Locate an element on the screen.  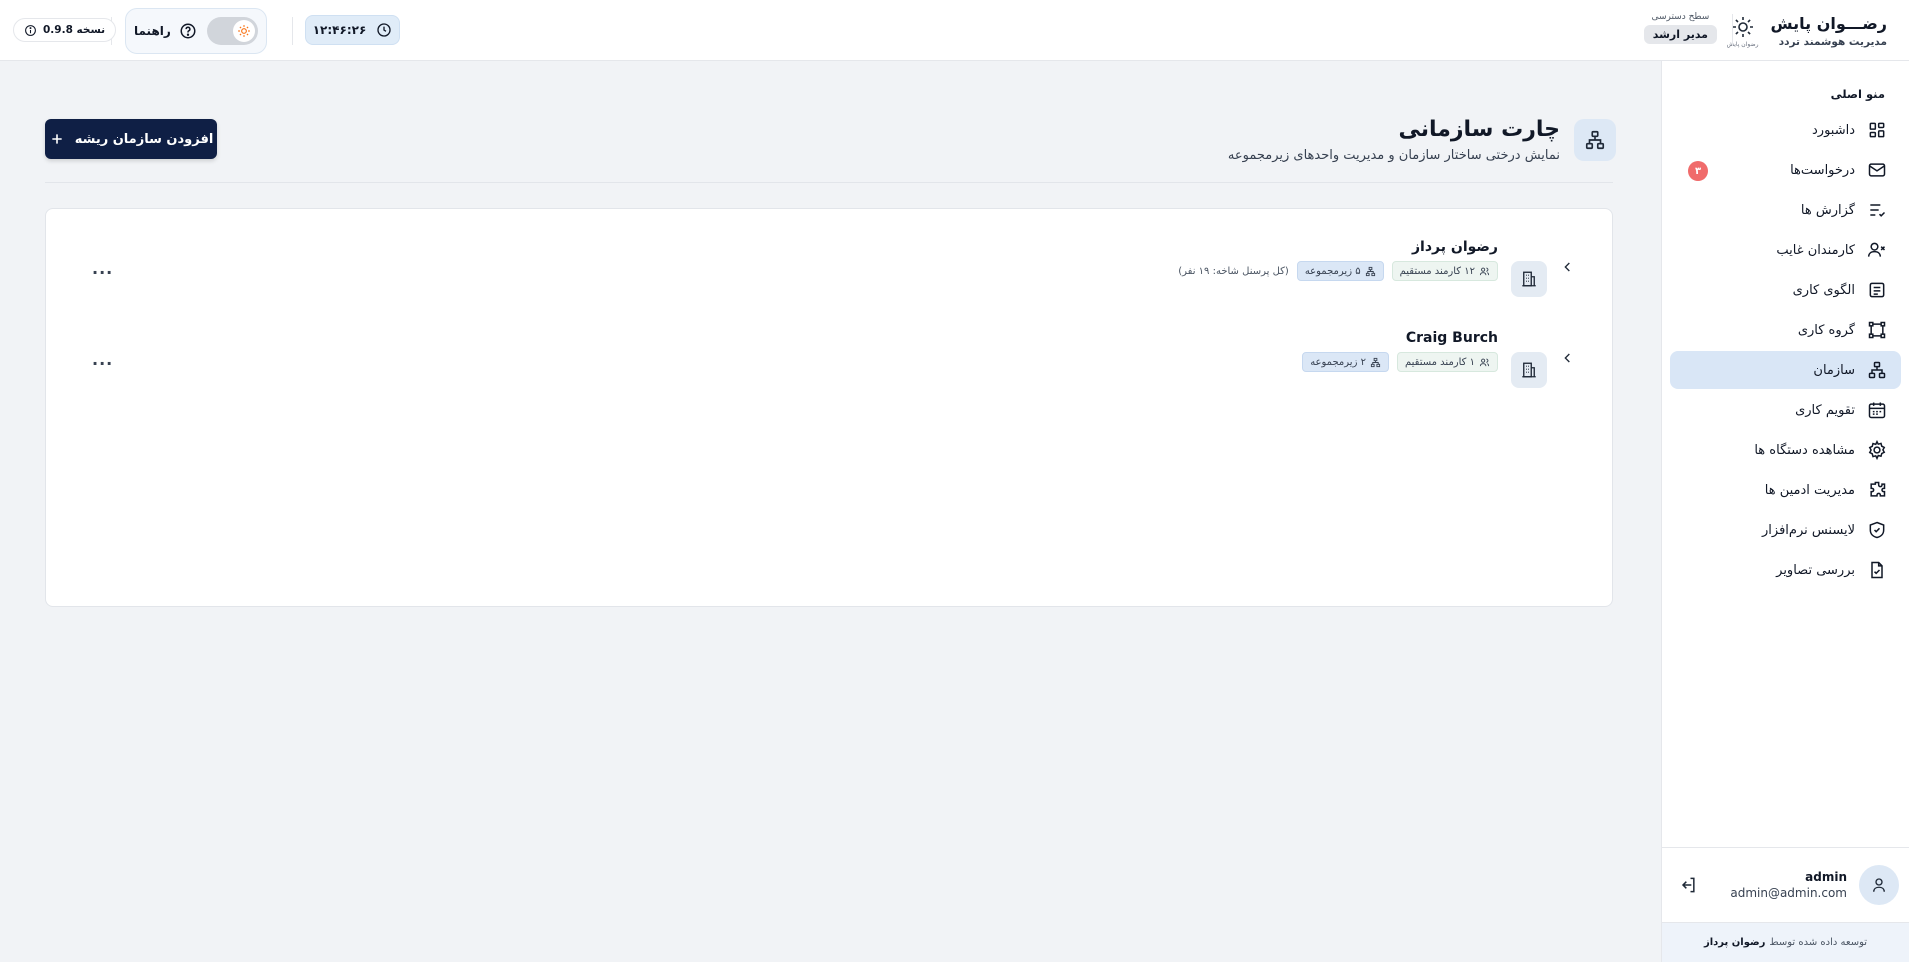
sidebar-item-calendar: تقویم کاری is located at coordinates (1785, 410).